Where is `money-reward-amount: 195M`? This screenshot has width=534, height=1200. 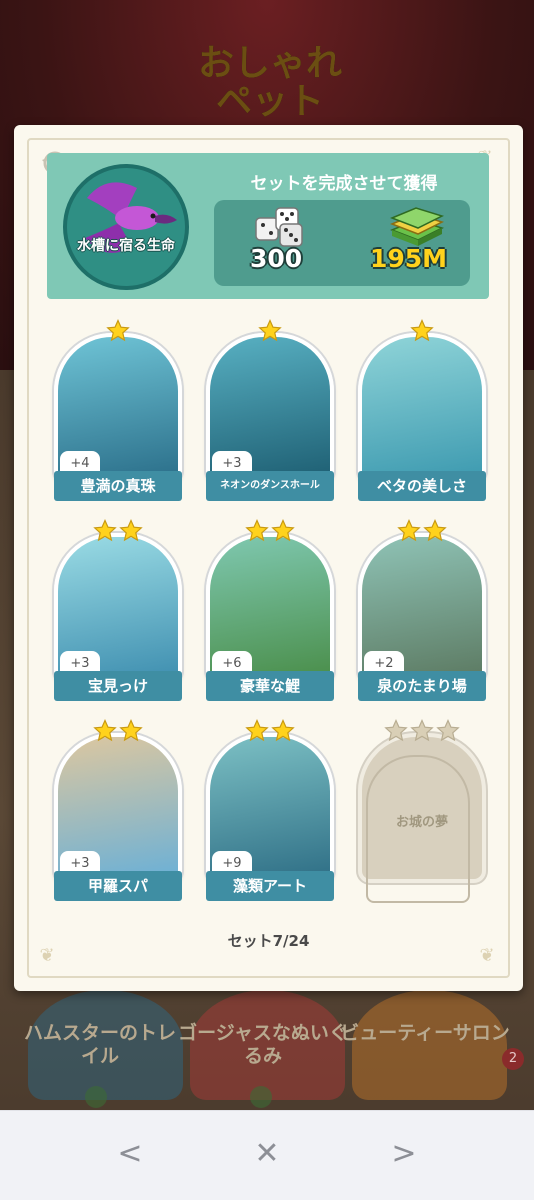
money-reward-amount: 195M is located at coordinates (409, 258).